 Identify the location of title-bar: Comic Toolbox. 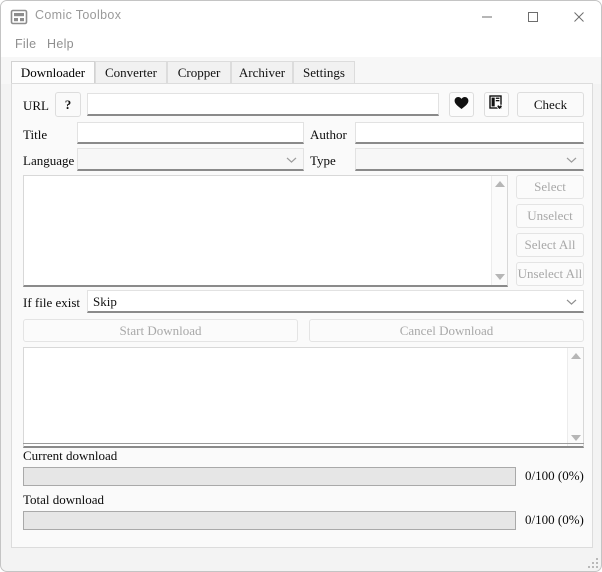
(301, 17).